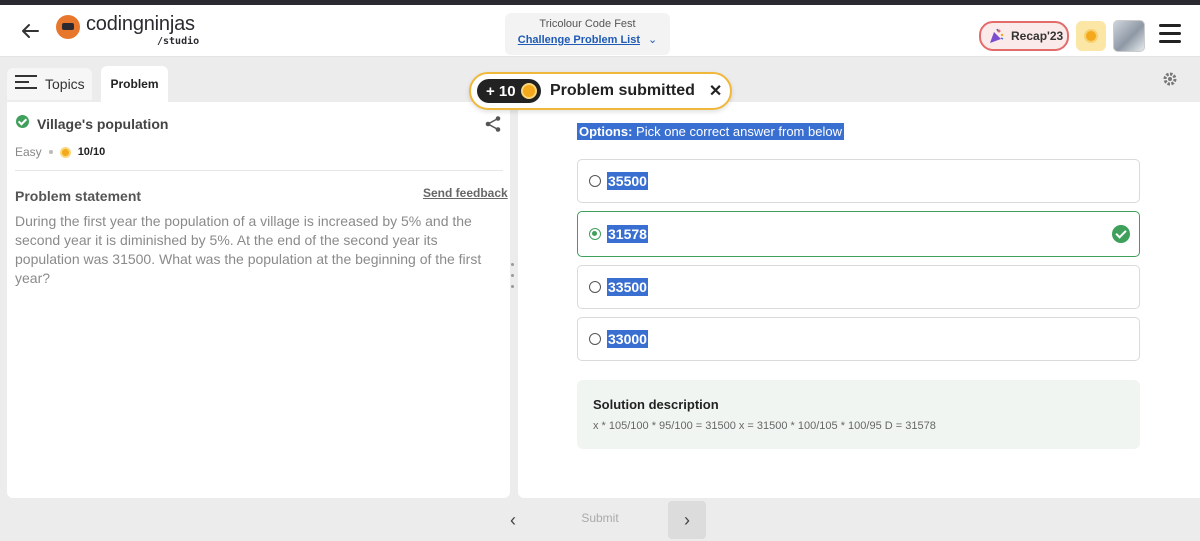  Describe the element at coordinates (606, 131) in the screenshot. I see `options-header-bold: Options:` at that location.